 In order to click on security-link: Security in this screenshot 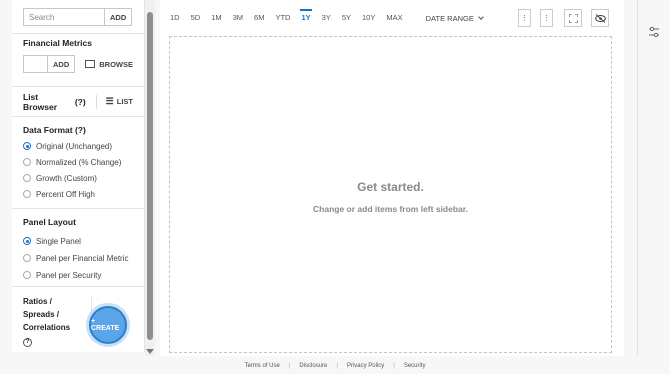, I will do `click(415, 366)`.